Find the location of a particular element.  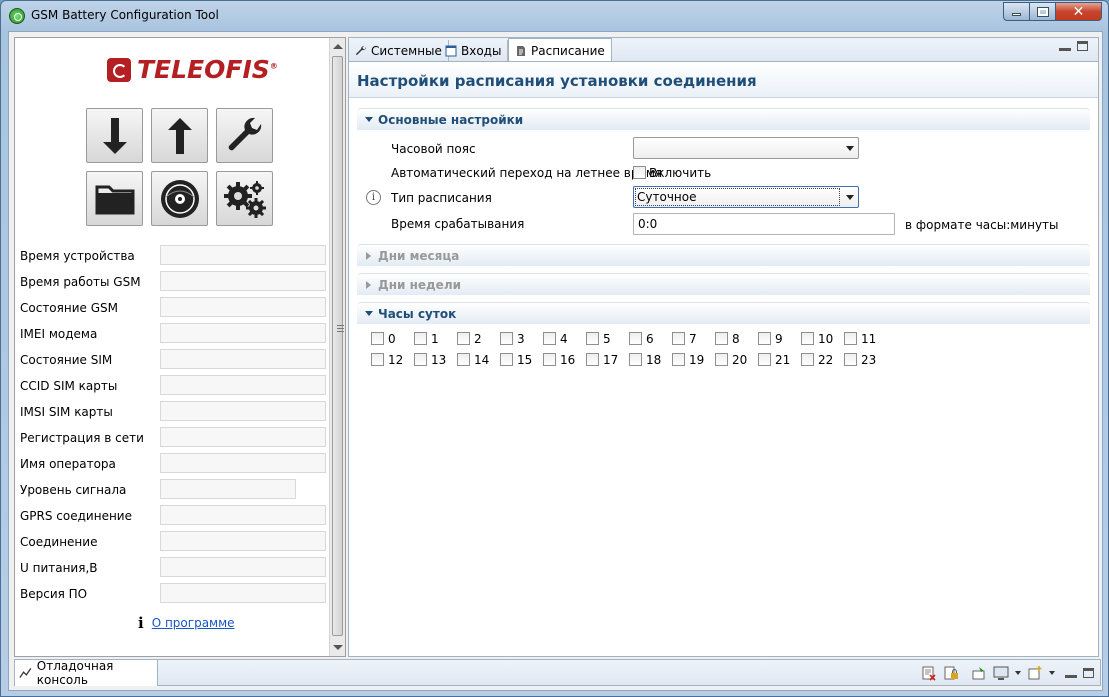

gears-button is located at coordinates (244, 198).